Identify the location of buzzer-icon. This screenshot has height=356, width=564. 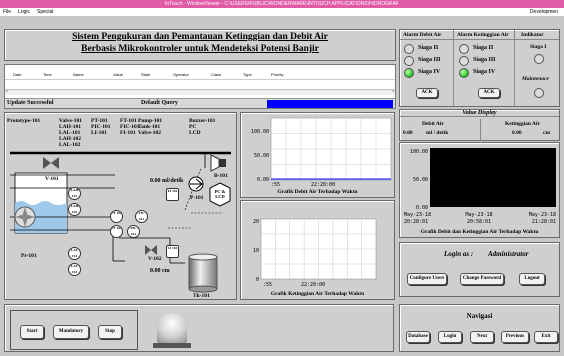
(218, 163).